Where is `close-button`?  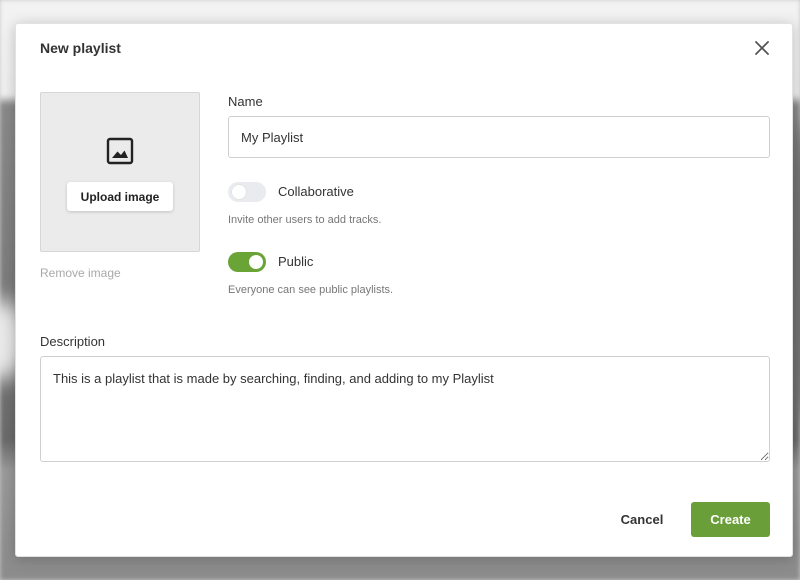
close-button is located at coordinates (762, 48).